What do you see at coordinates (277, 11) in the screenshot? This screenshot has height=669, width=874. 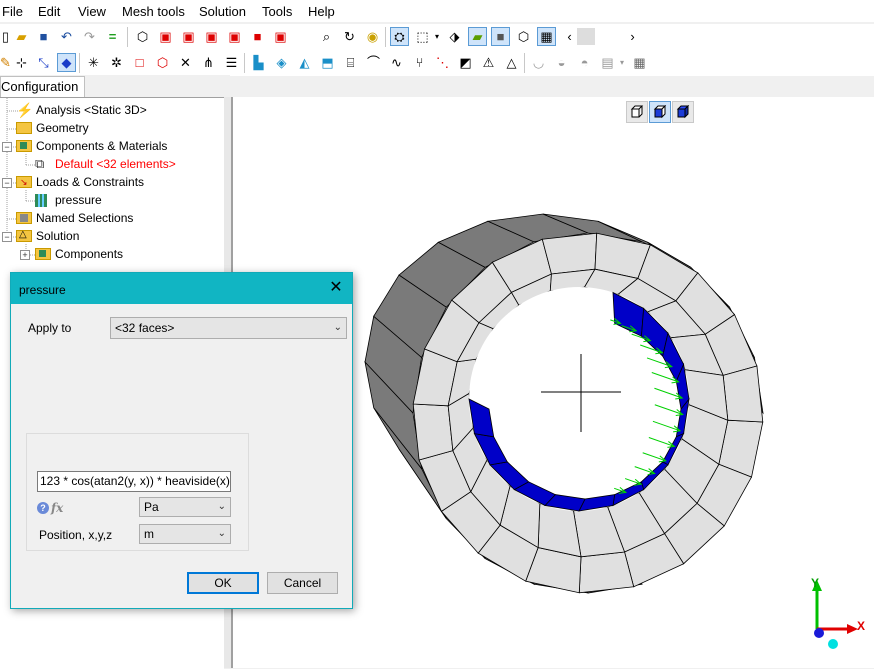 I see `menu-tools: Tools` at bounding box center [277, 11].